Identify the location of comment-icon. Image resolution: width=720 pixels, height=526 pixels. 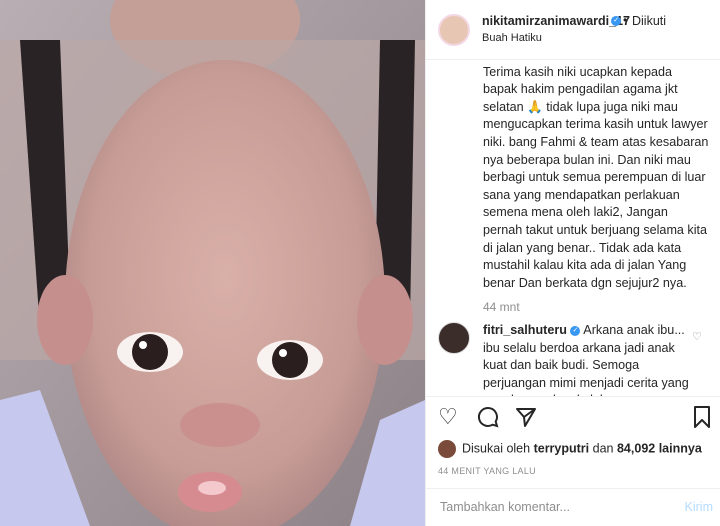
(488, 419).